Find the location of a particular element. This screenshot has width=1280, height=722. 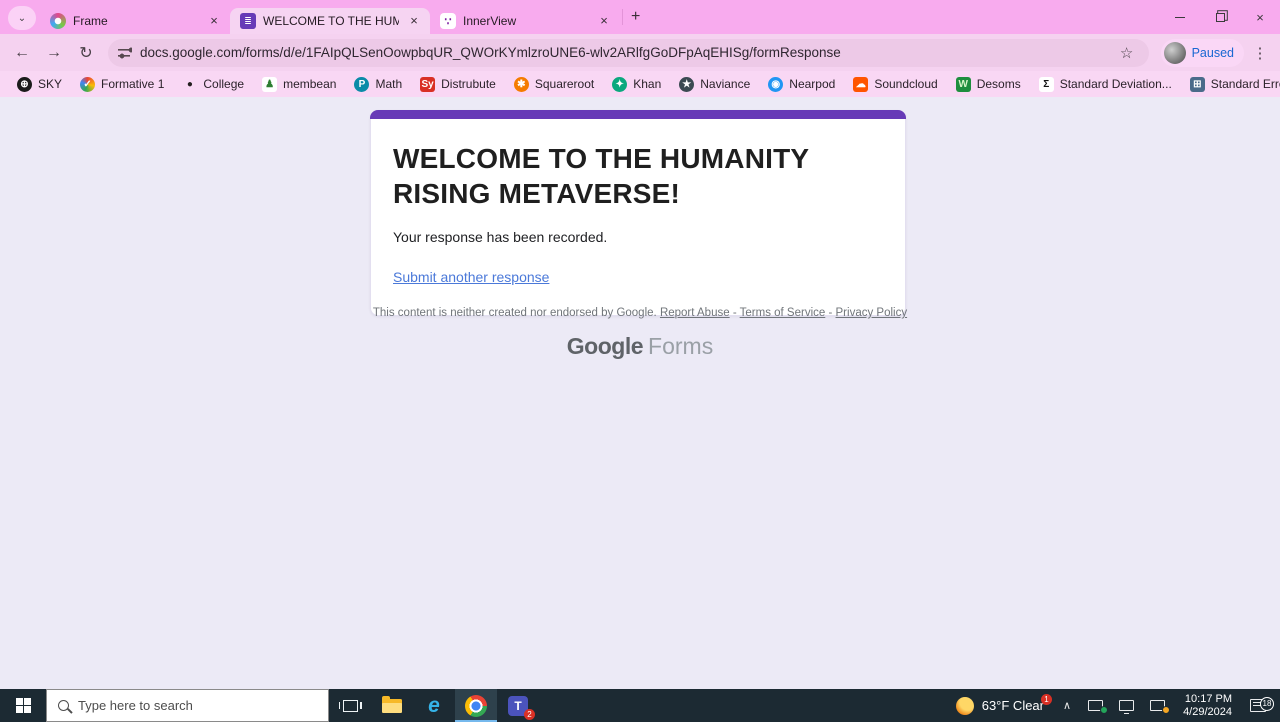

profile-button: Paused is located at coordinates (1202, 52).